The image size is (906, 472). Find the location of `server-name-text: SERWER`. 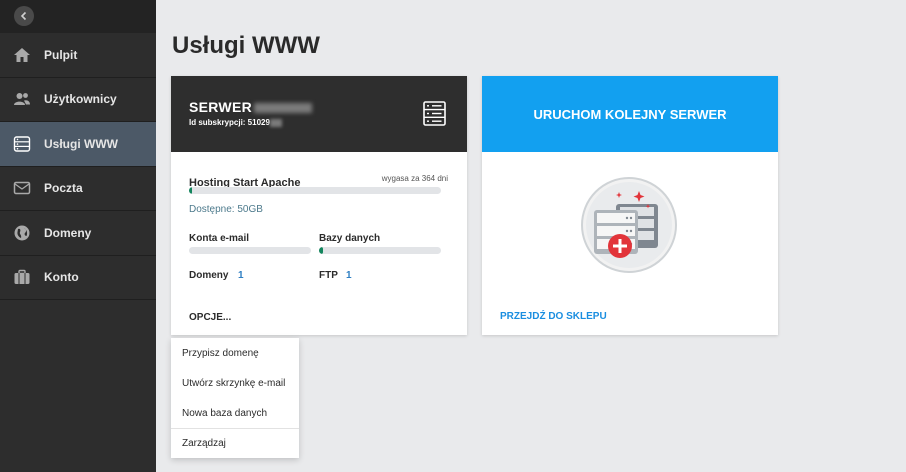

server-name-text: SERWER is located at coordinates (220, 107).